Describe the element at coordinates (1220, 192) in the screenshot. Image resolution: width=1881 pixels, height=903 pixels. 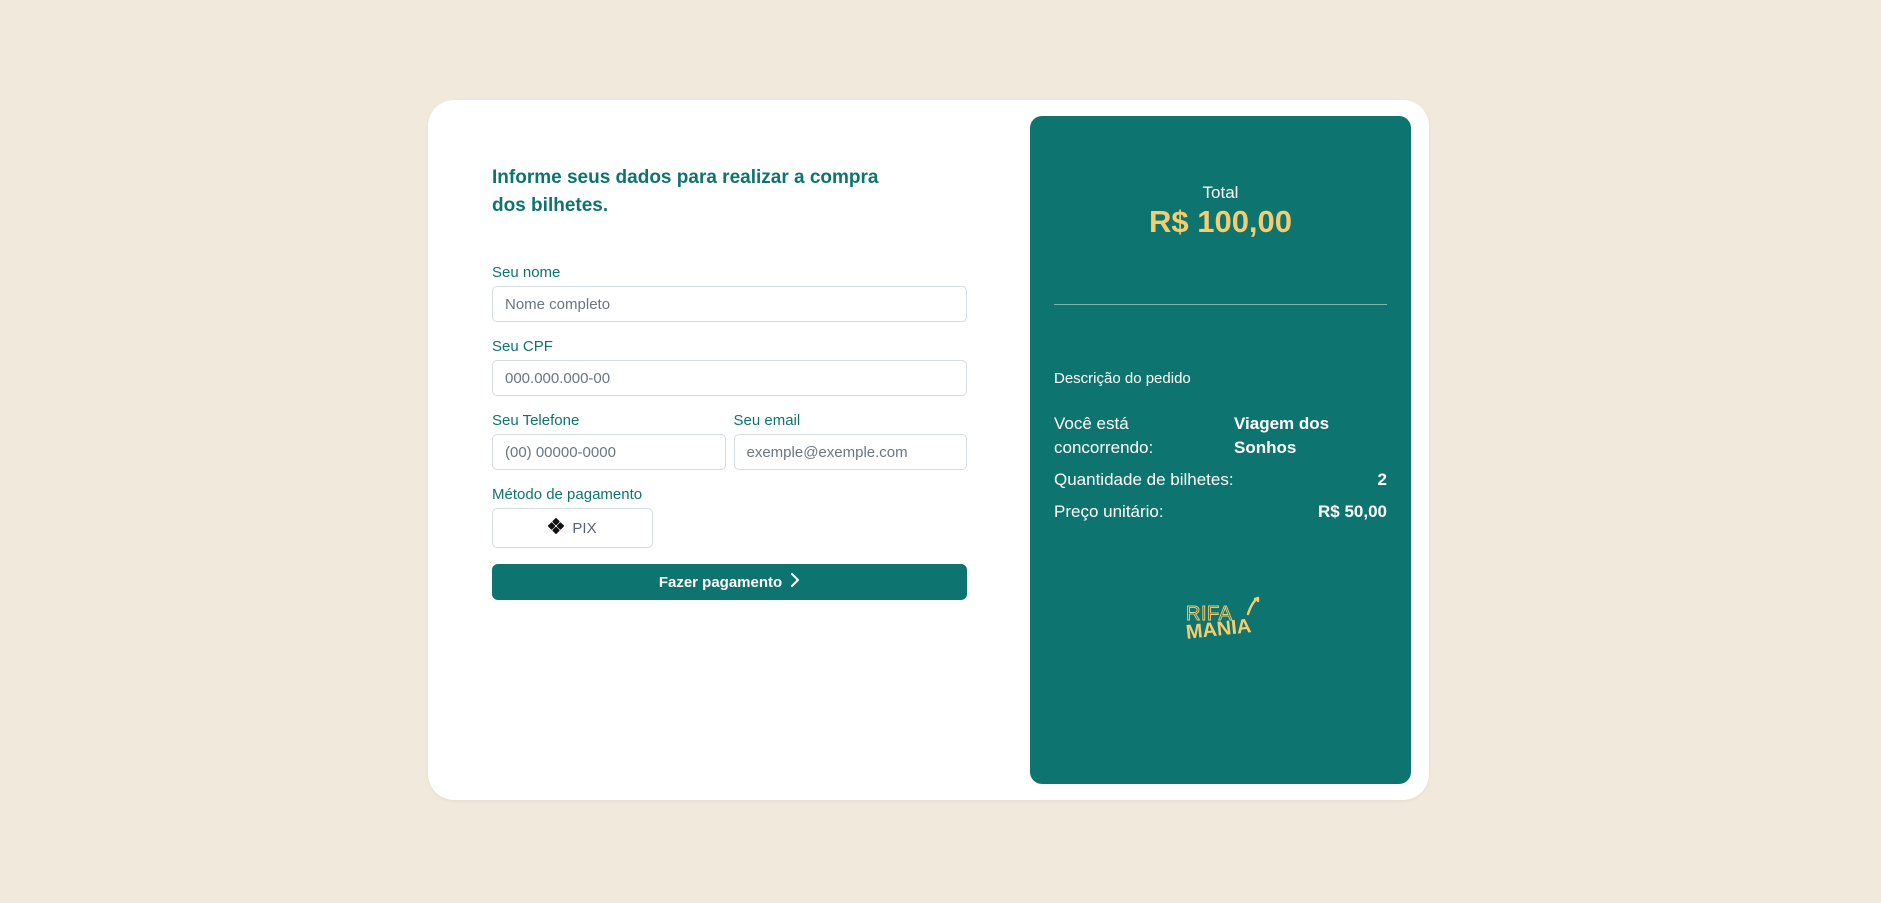
I see `total-label: Total` at that location.